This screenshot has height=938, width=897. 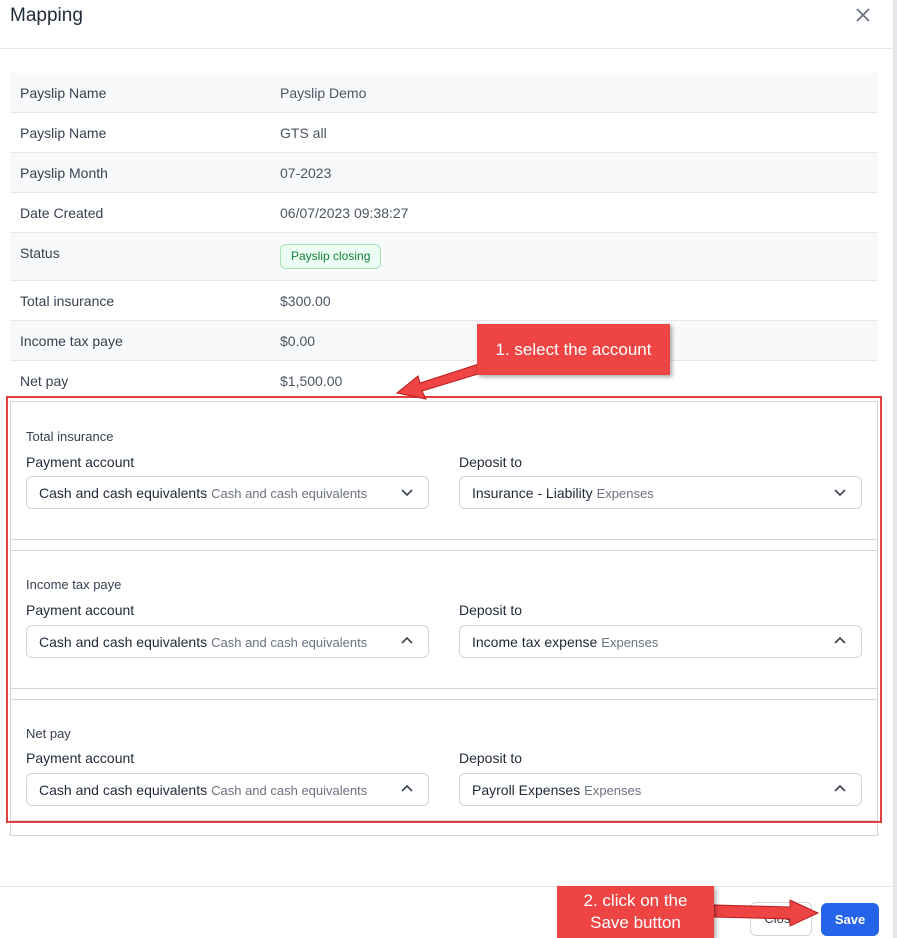 I want to click on info-value: GTS all, so click(x=303, y=133).